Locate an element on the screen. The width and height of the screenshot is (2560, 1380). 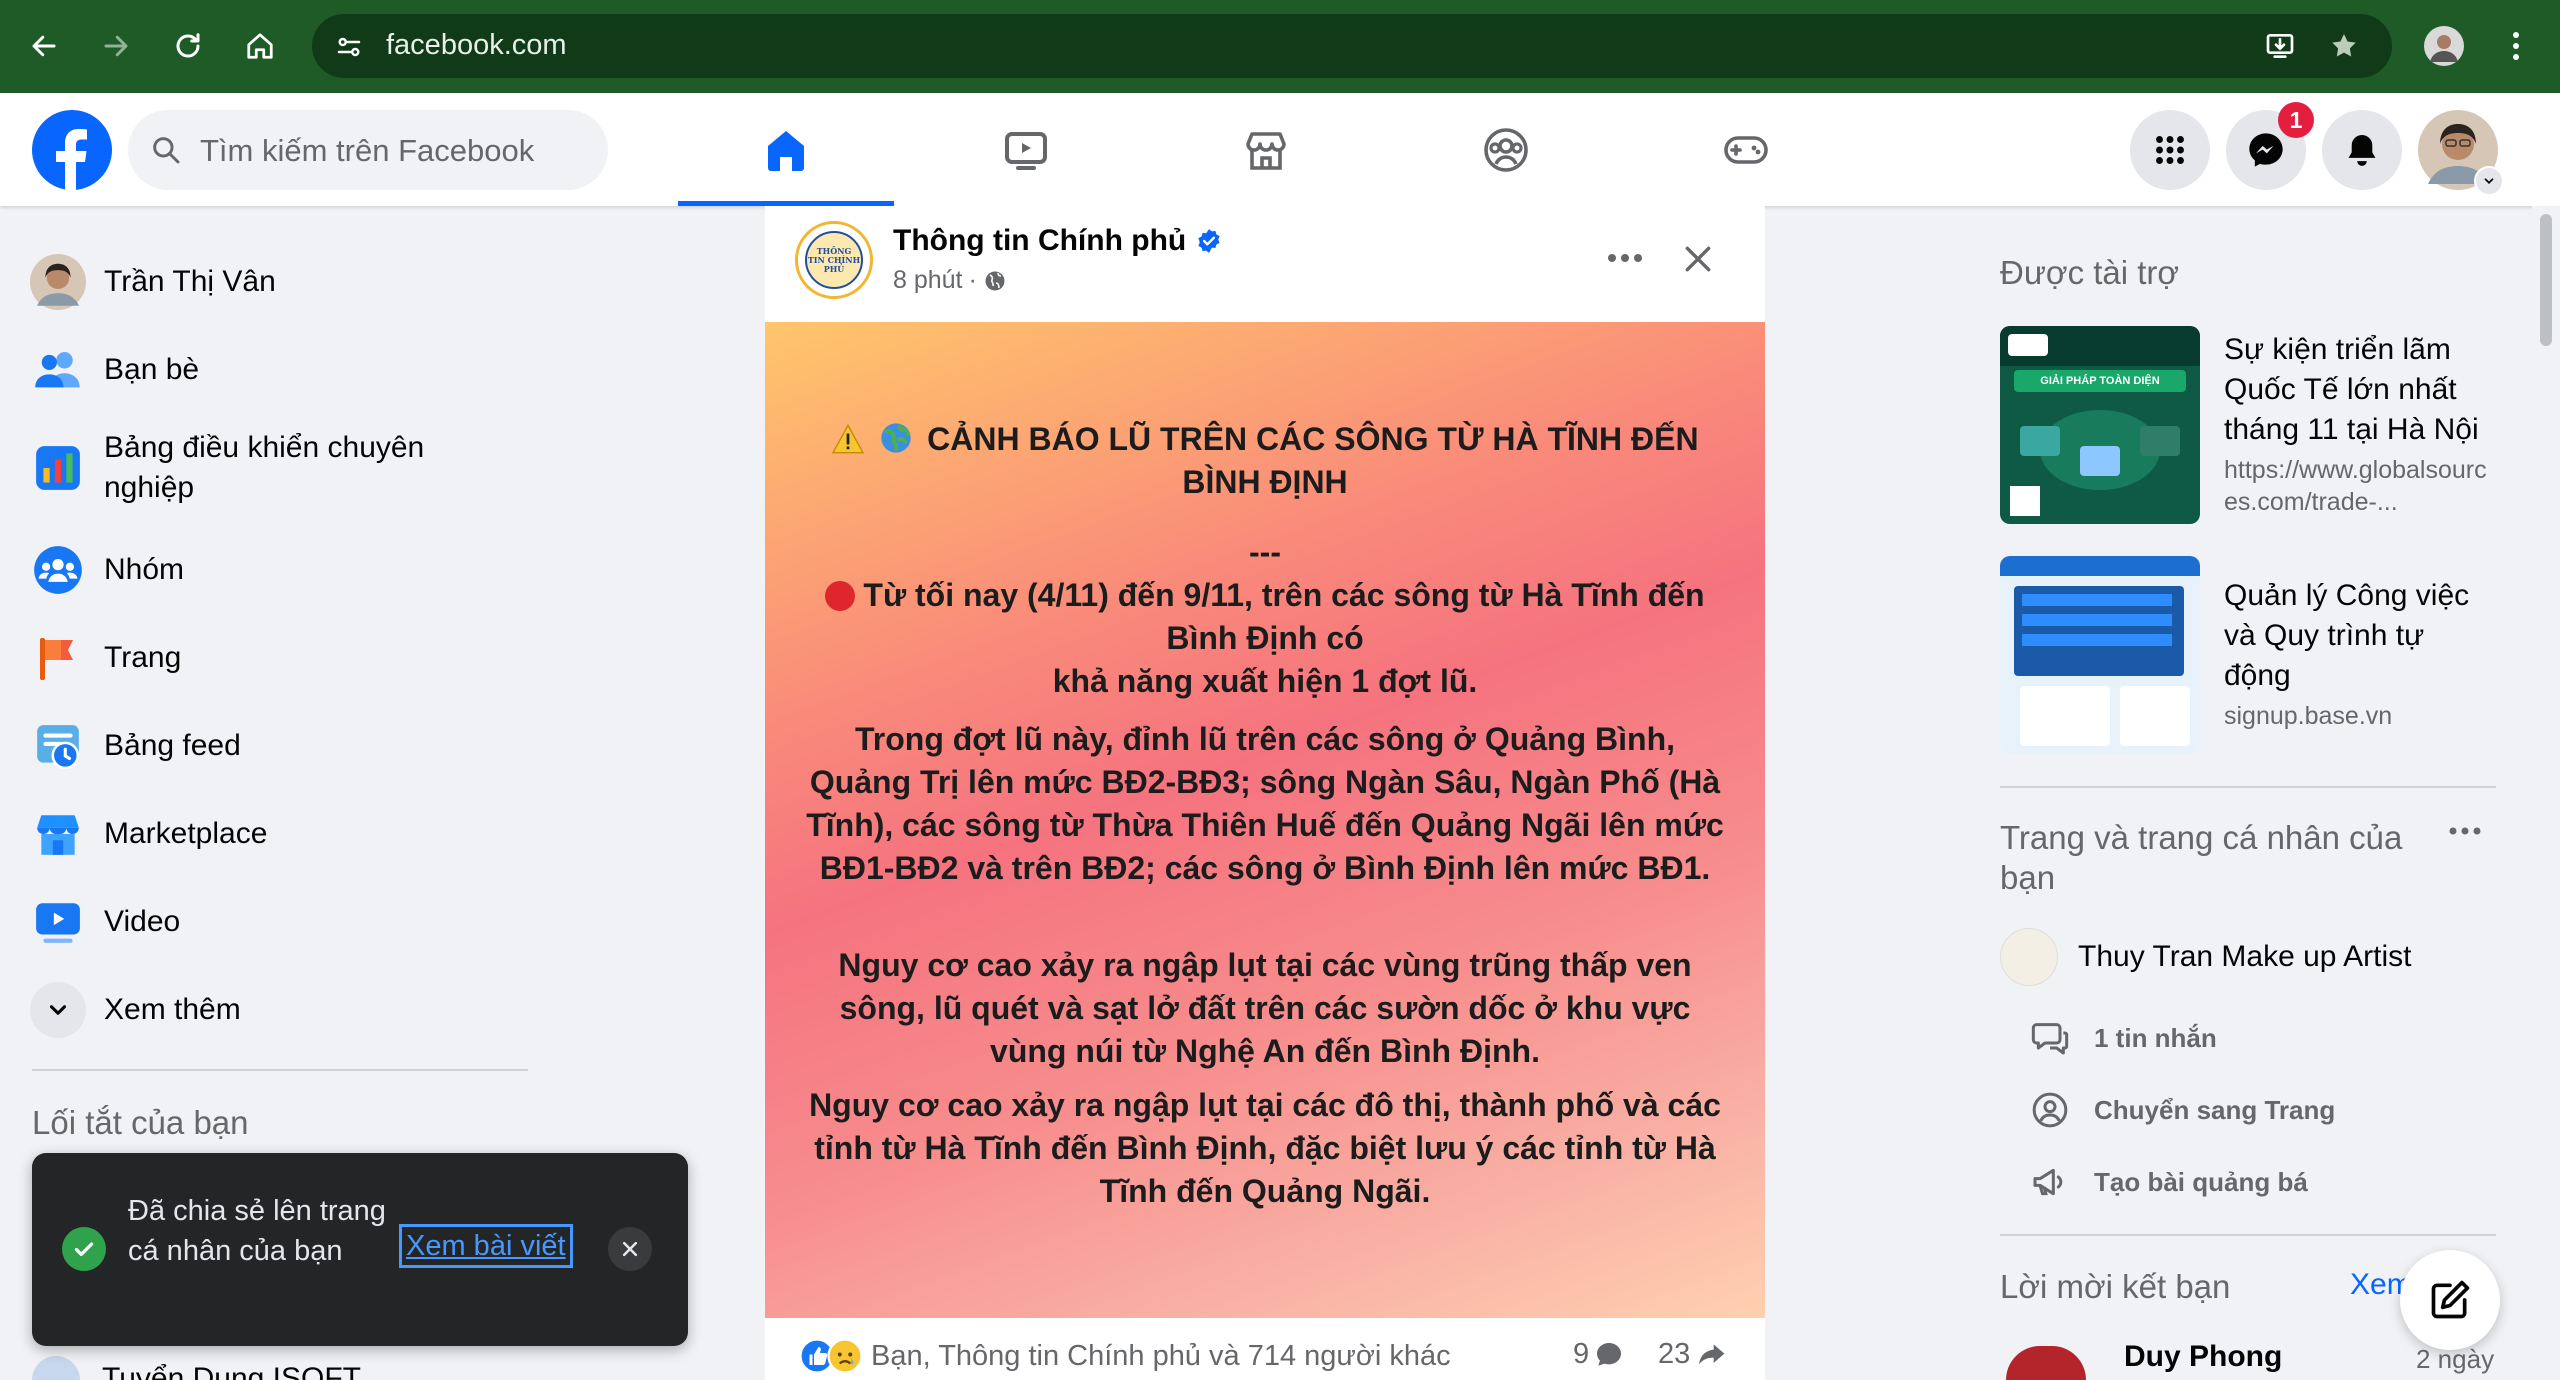
groups-icon is located at coordinates (1506, 149).